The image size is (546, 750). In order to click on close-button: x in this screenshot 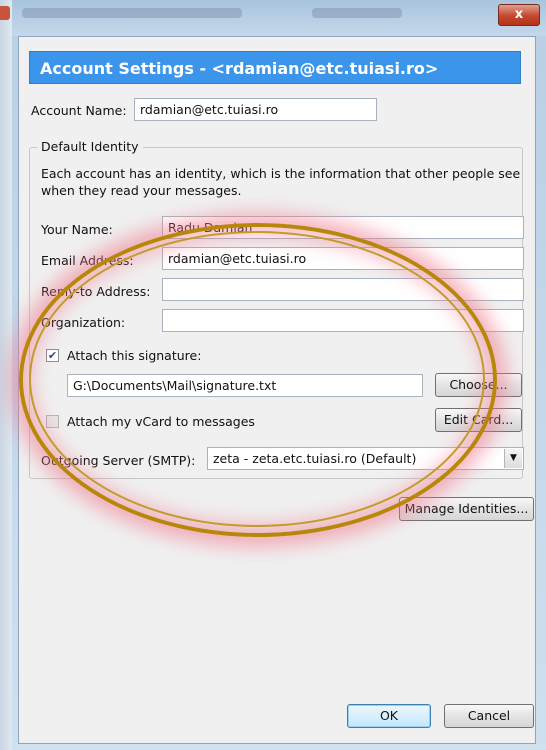, I will do `click(519, 15)`.